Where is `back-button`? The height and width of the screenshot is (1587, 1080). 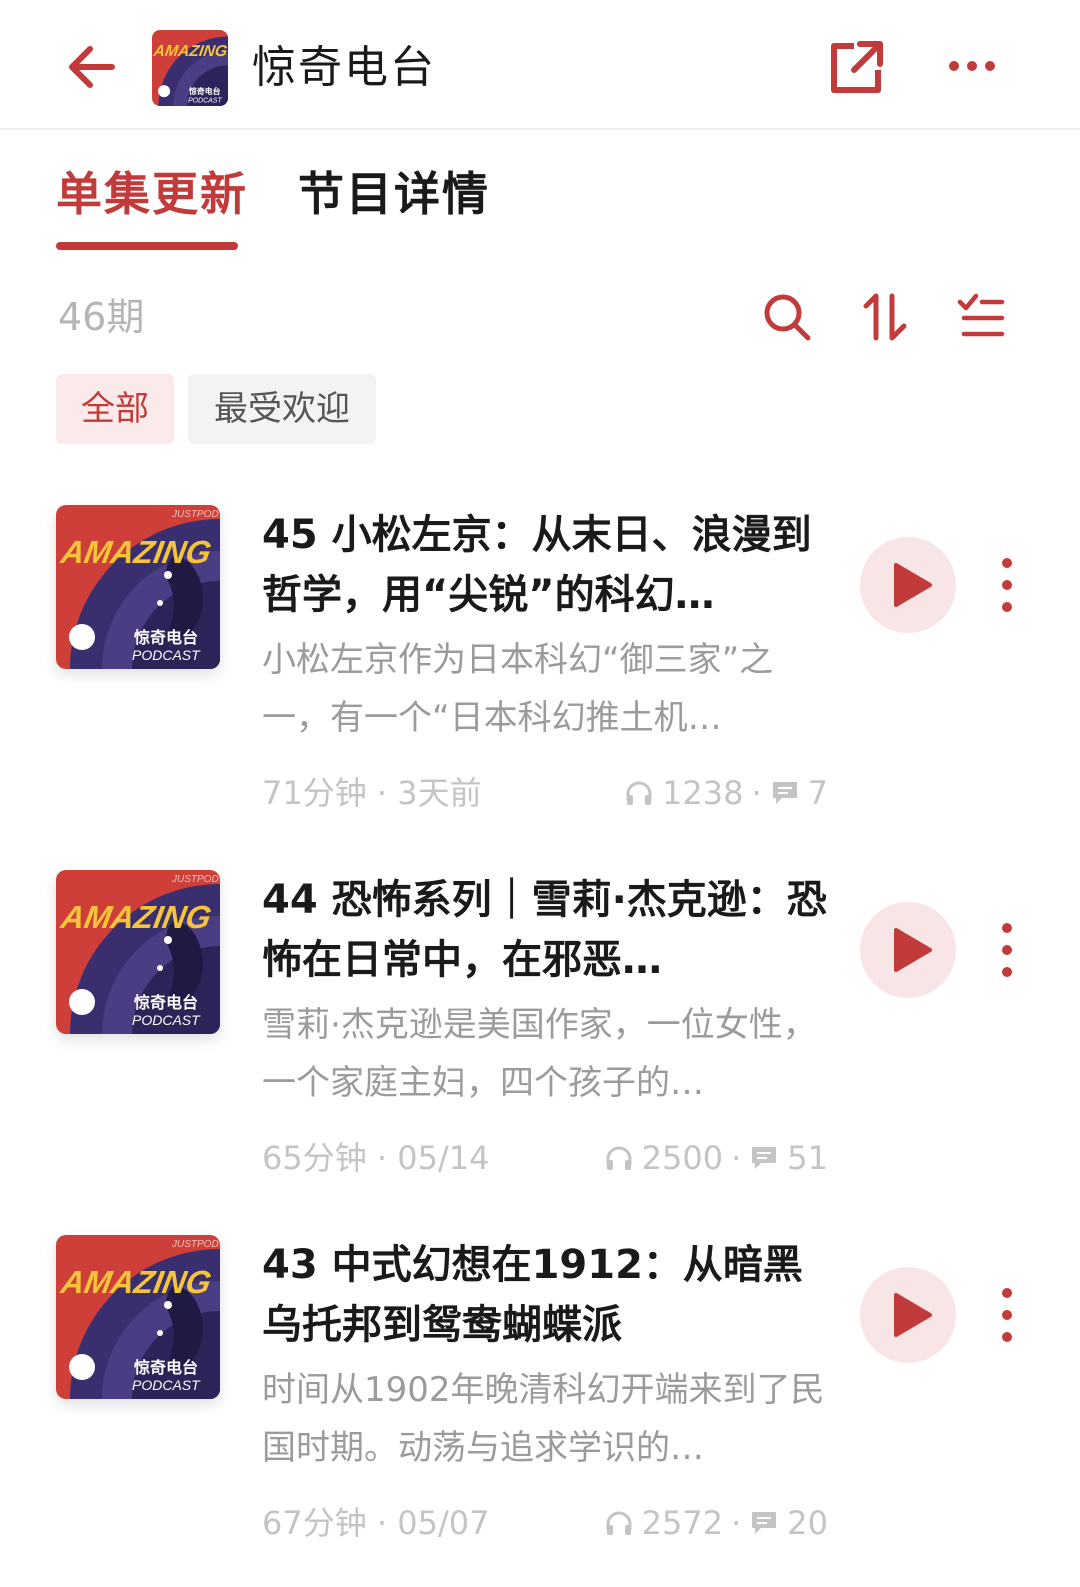
back-button is located at coordinates (90, 67).